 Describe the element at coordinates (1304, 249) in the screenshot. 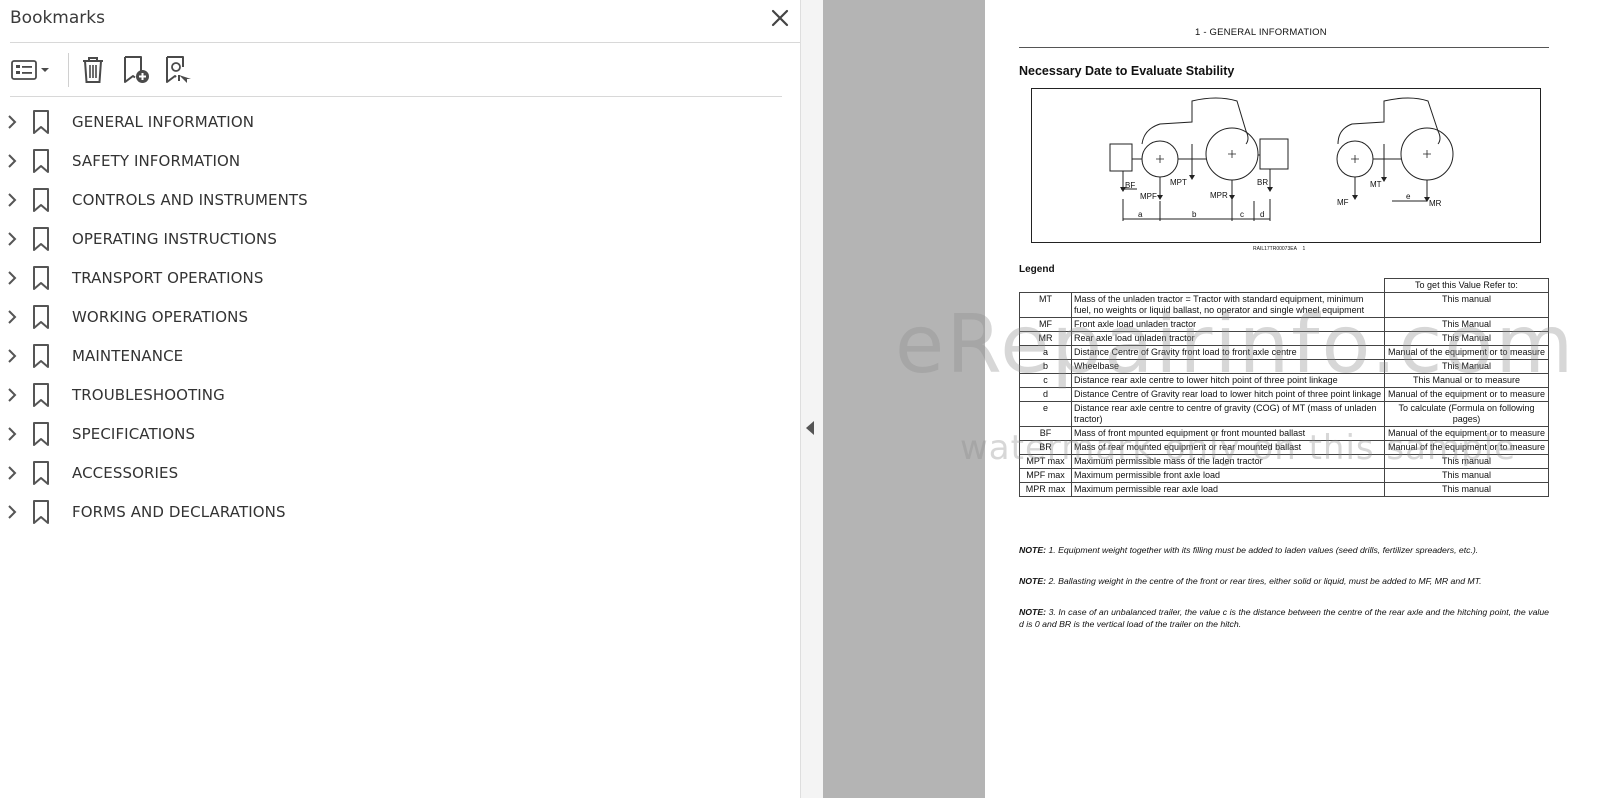

I see `figure-number: 1` at that location.